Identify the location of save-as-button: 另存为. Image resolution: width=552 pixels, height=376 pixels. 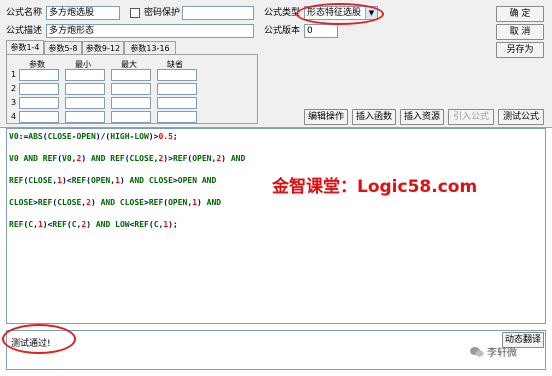
(520, 50).